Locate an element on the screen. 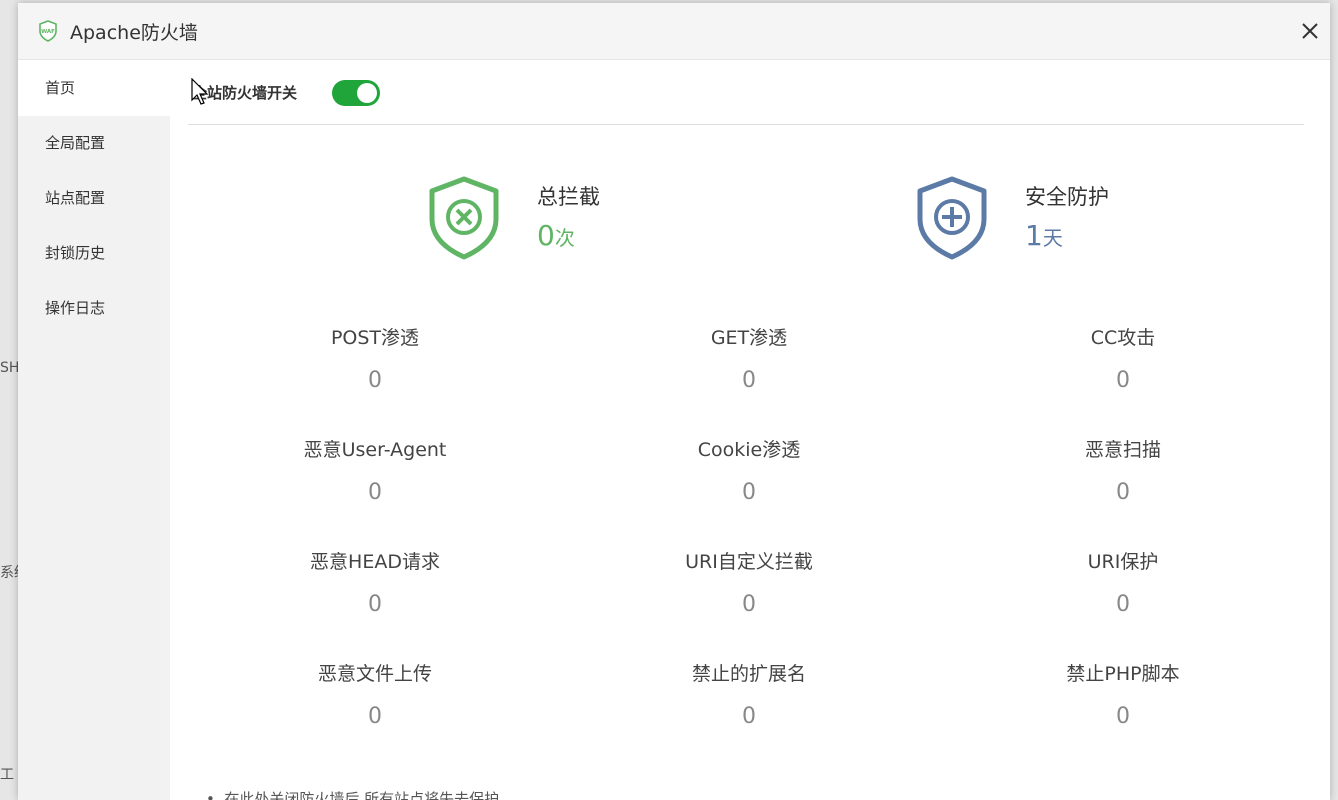  stat-uri-protection: URI保护 0 is located at coordinates (1123, 603).